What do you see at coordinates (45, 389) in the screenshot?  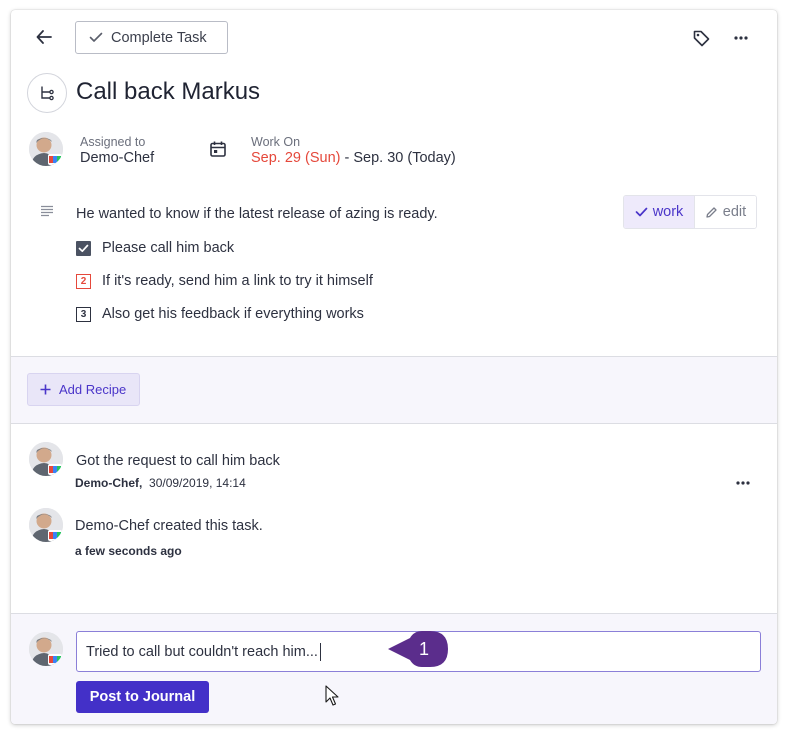 I see `plus-icon` at bounding box center [45, 389].